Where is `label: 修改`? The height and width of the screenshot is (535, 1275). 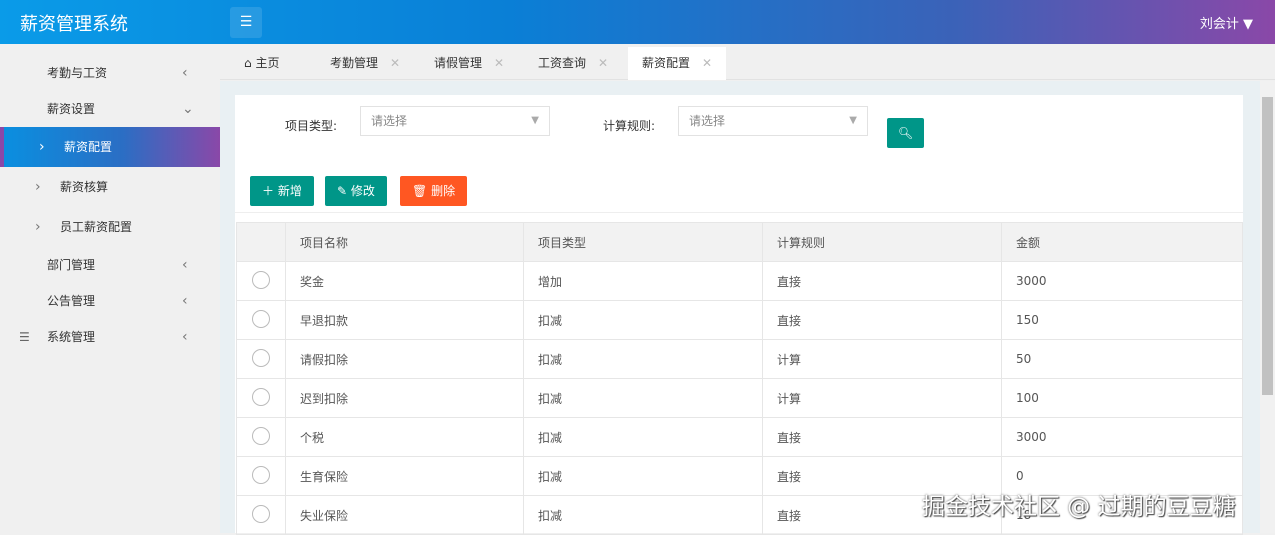
label: 修改 is located at coordinates (362, 191).